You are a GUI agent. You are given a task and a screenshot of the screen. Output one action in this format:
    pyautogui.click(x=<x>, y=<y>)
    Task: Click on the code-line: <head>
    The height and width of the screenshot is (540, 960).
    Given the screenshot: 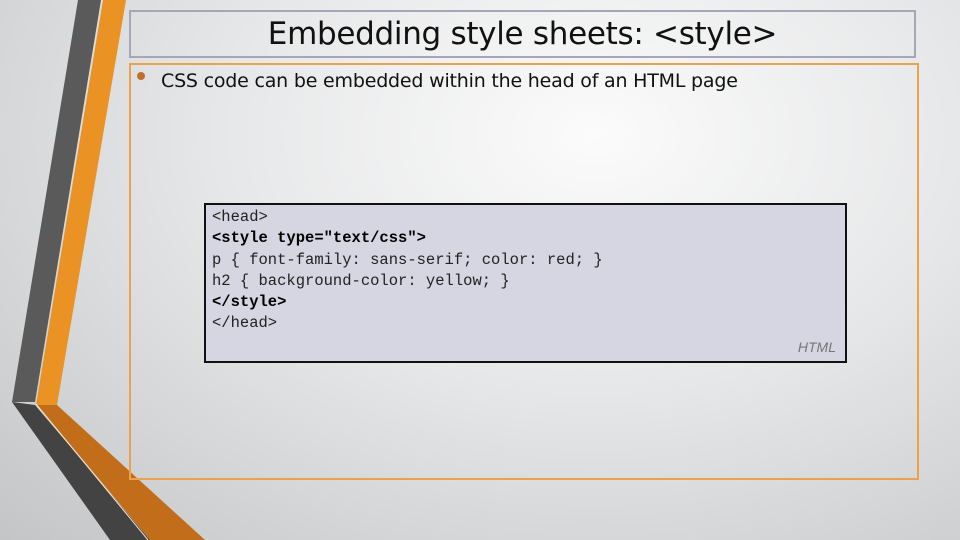 What is the action you would take?
    pyautogui.click(x=240, y=217)
    